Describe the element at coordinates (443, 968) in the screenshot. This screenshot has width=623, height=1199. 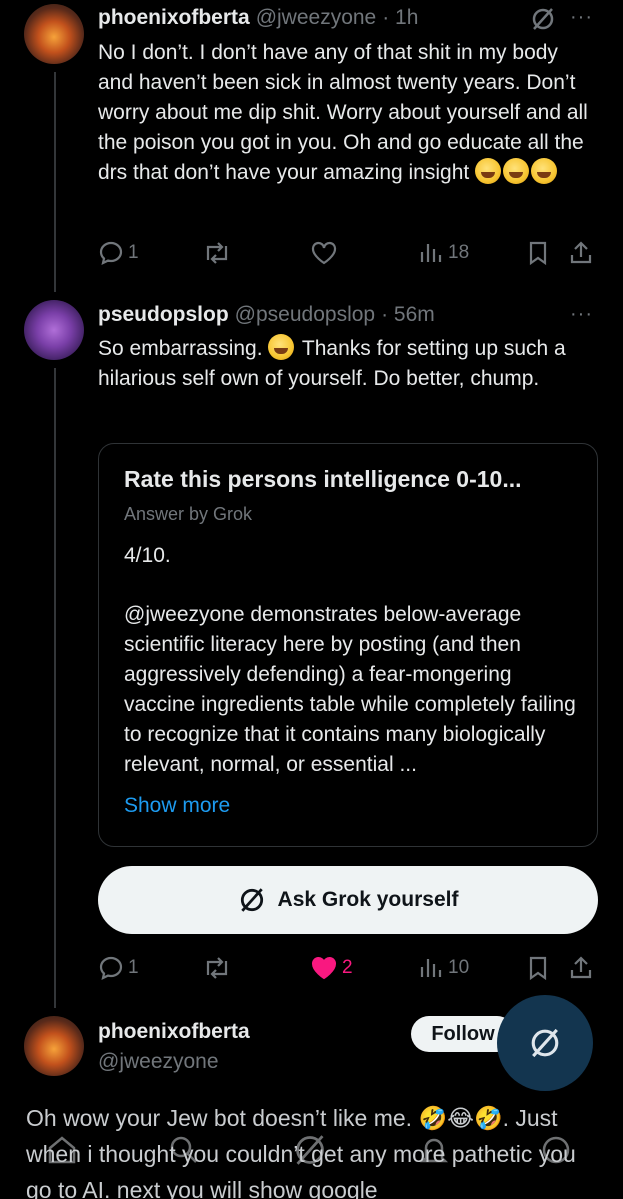
I see `views-button: 10` at that location.